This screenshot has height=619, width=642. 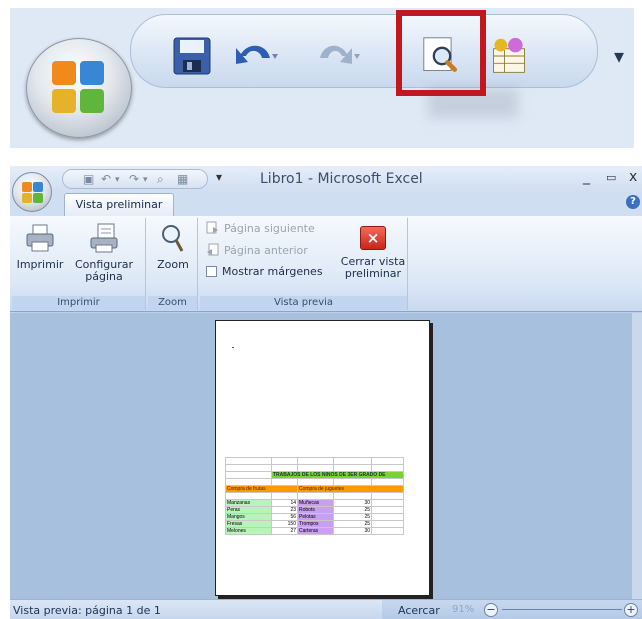 What do you see at coordinates (284, 503) in the screenshot?
I see `qty-cell: 14` at bounding box center [284, 503].